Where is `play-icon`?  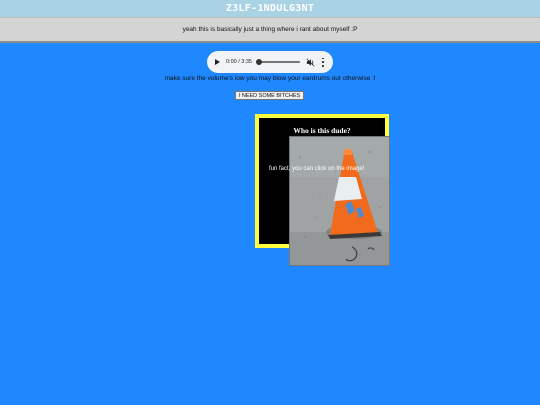 play-icon is located at coordinates (217, 62).